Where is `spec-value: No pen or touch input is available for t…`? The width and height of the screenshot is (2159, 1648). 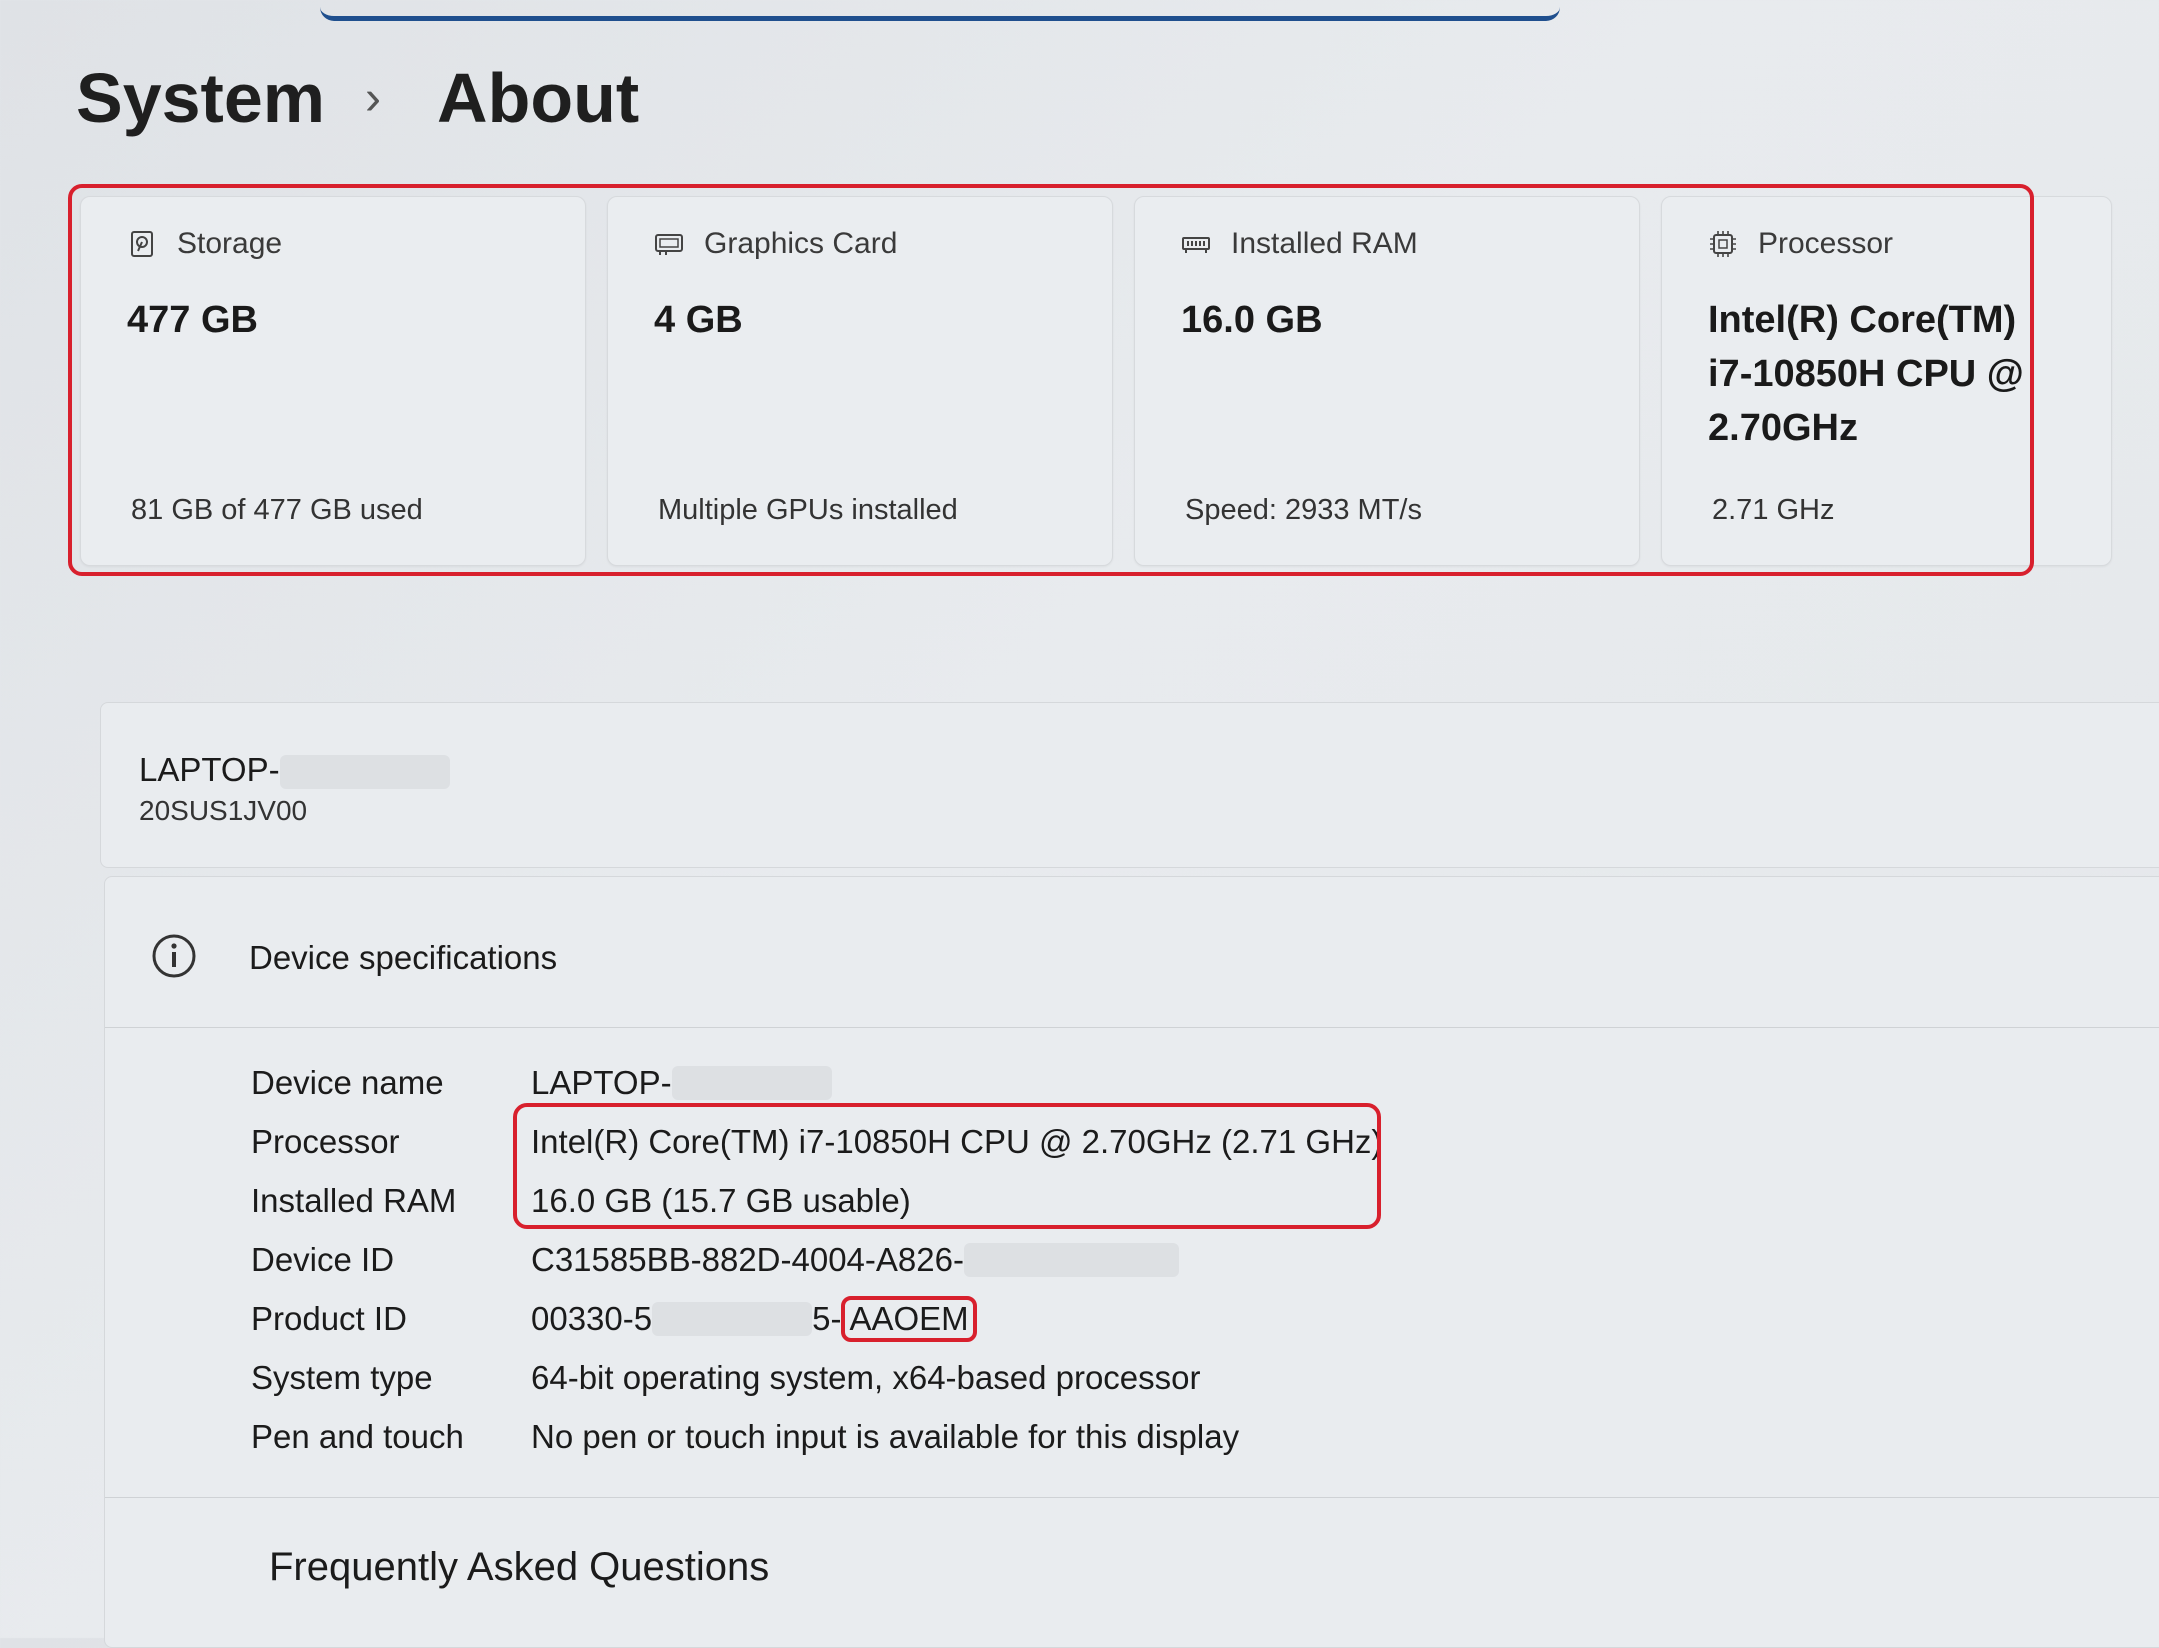 spec-value: No pen or touch input is available for t… is located at coordinates (885, 1437).